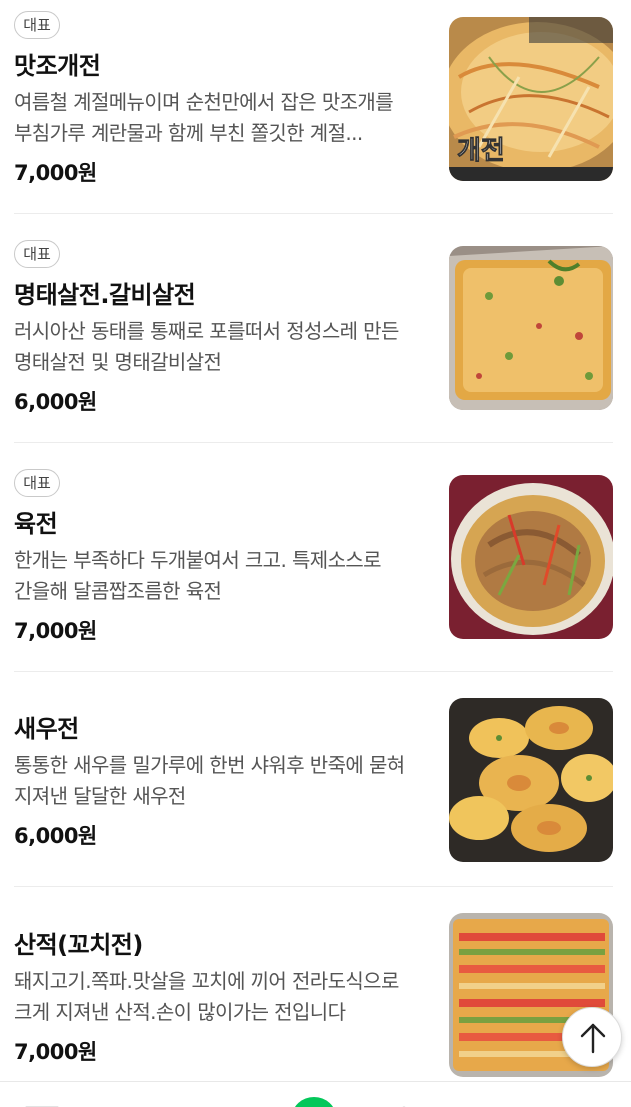  Describe the element at coordinates (105, 295) in the screenshot. I see `menu-item-name: 명태살전.갈비살전` at that location.